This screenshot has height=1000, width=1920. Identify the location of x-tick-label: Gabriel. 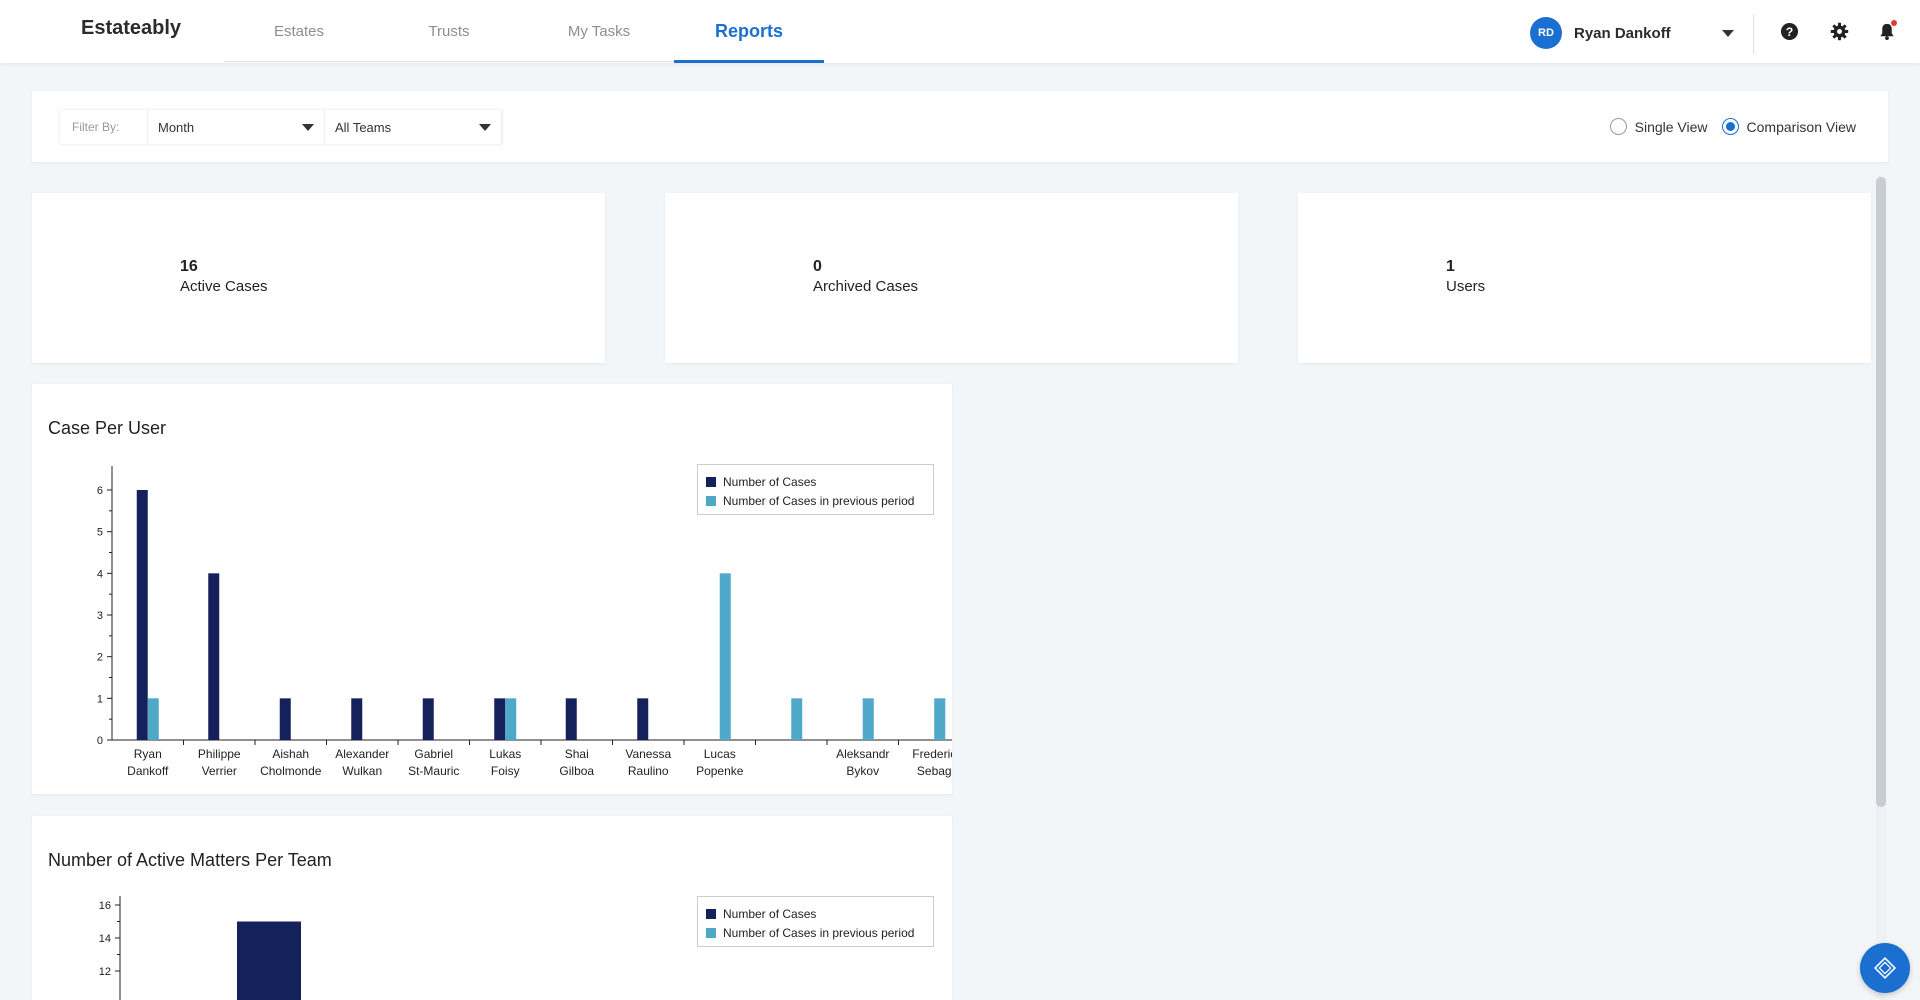
(433, 754).